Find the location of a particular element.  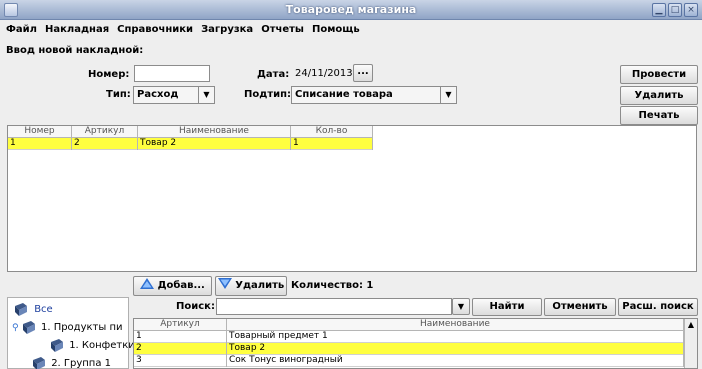

close-icon: × is located at coordinates (691, 10).